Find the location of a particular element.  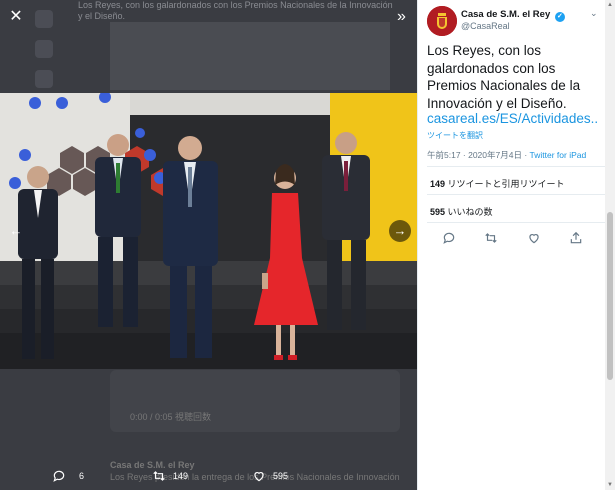

verified-icon: ✓ is located at coordinates (559, 17).